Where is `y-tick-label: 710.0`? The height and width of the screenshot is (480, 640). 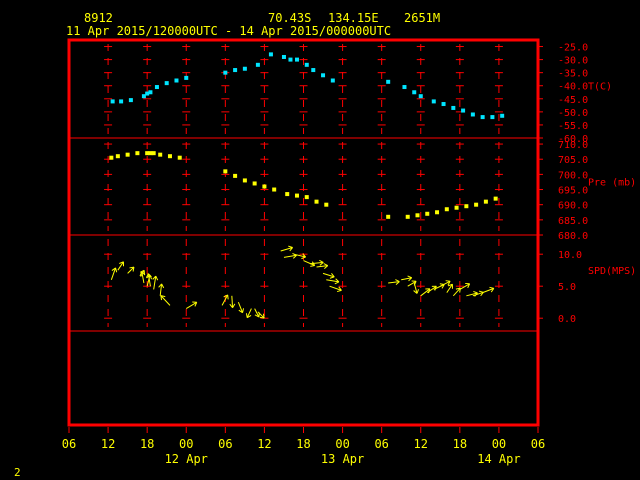
y-tick-label: 710.0 is located at coordinates (573, 145).